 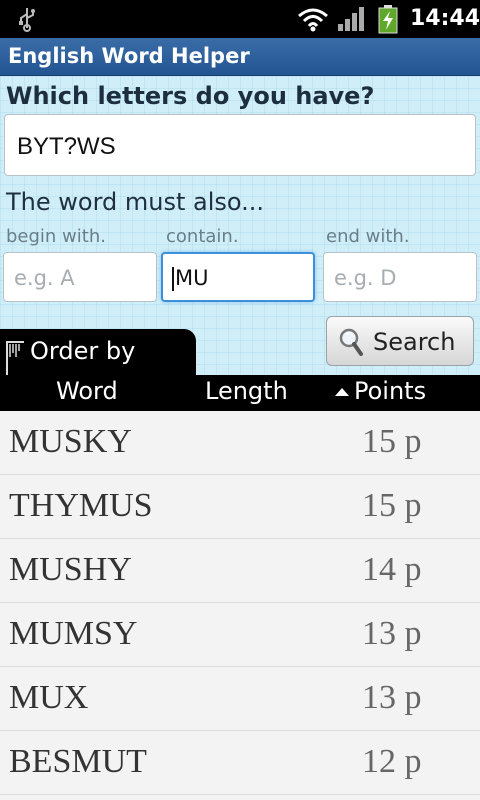 I want to click on usb-icon, so click(x=27, y=20).